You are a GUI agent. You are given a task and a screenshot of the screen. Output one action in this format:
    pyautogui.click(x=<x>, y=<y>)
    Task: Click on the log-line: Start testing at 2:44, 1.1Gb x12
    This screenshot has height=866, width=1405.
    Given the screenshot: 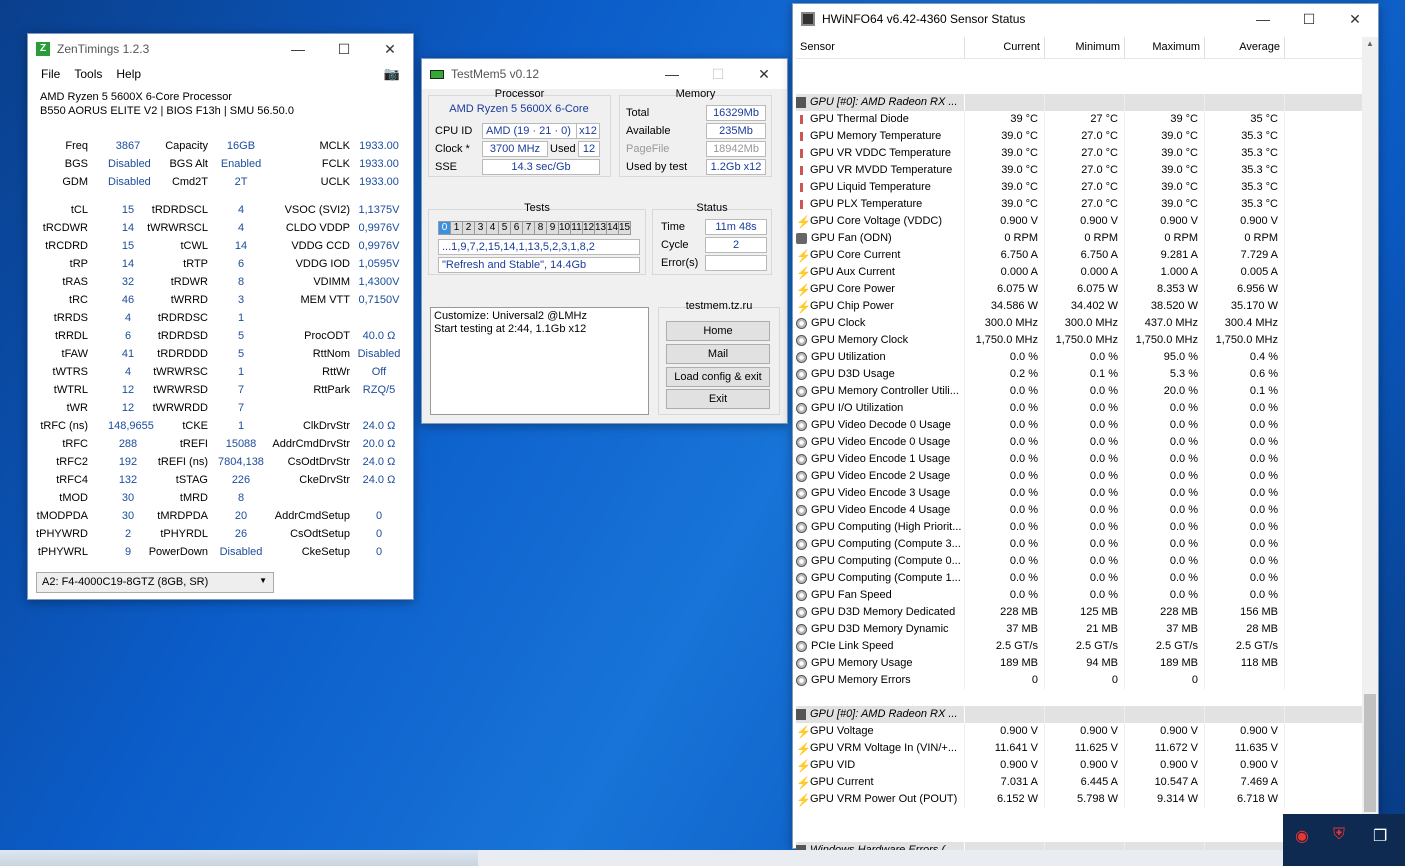 What is the action you would take?
    pyautogui.click(x=510, y=329)
    